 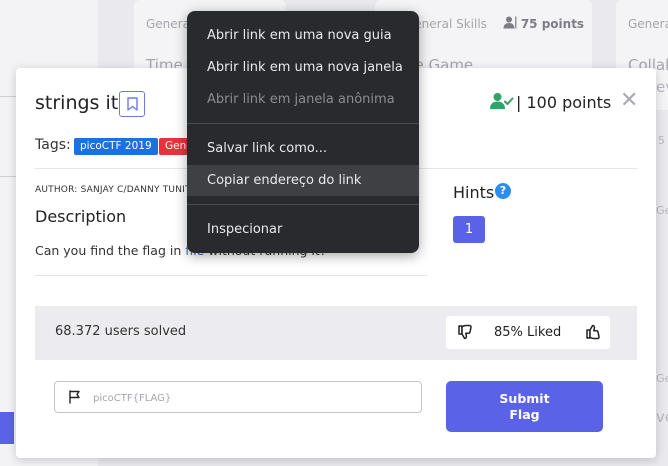 I want to click on flag-input-wrapper, so click(x=238, y=397).